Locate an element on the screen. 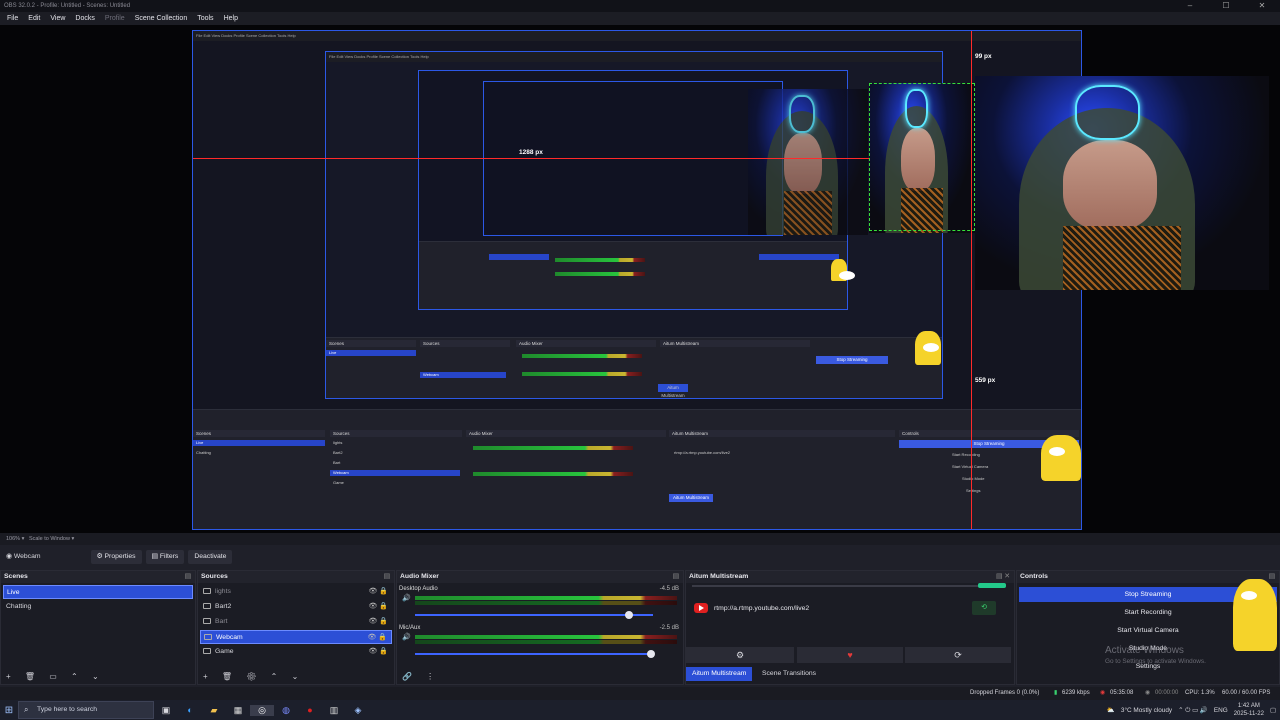 Image resolution: width=1280 pixels, height=720 pixels. menu-docks: Docks is located at coordinates (84, 18).